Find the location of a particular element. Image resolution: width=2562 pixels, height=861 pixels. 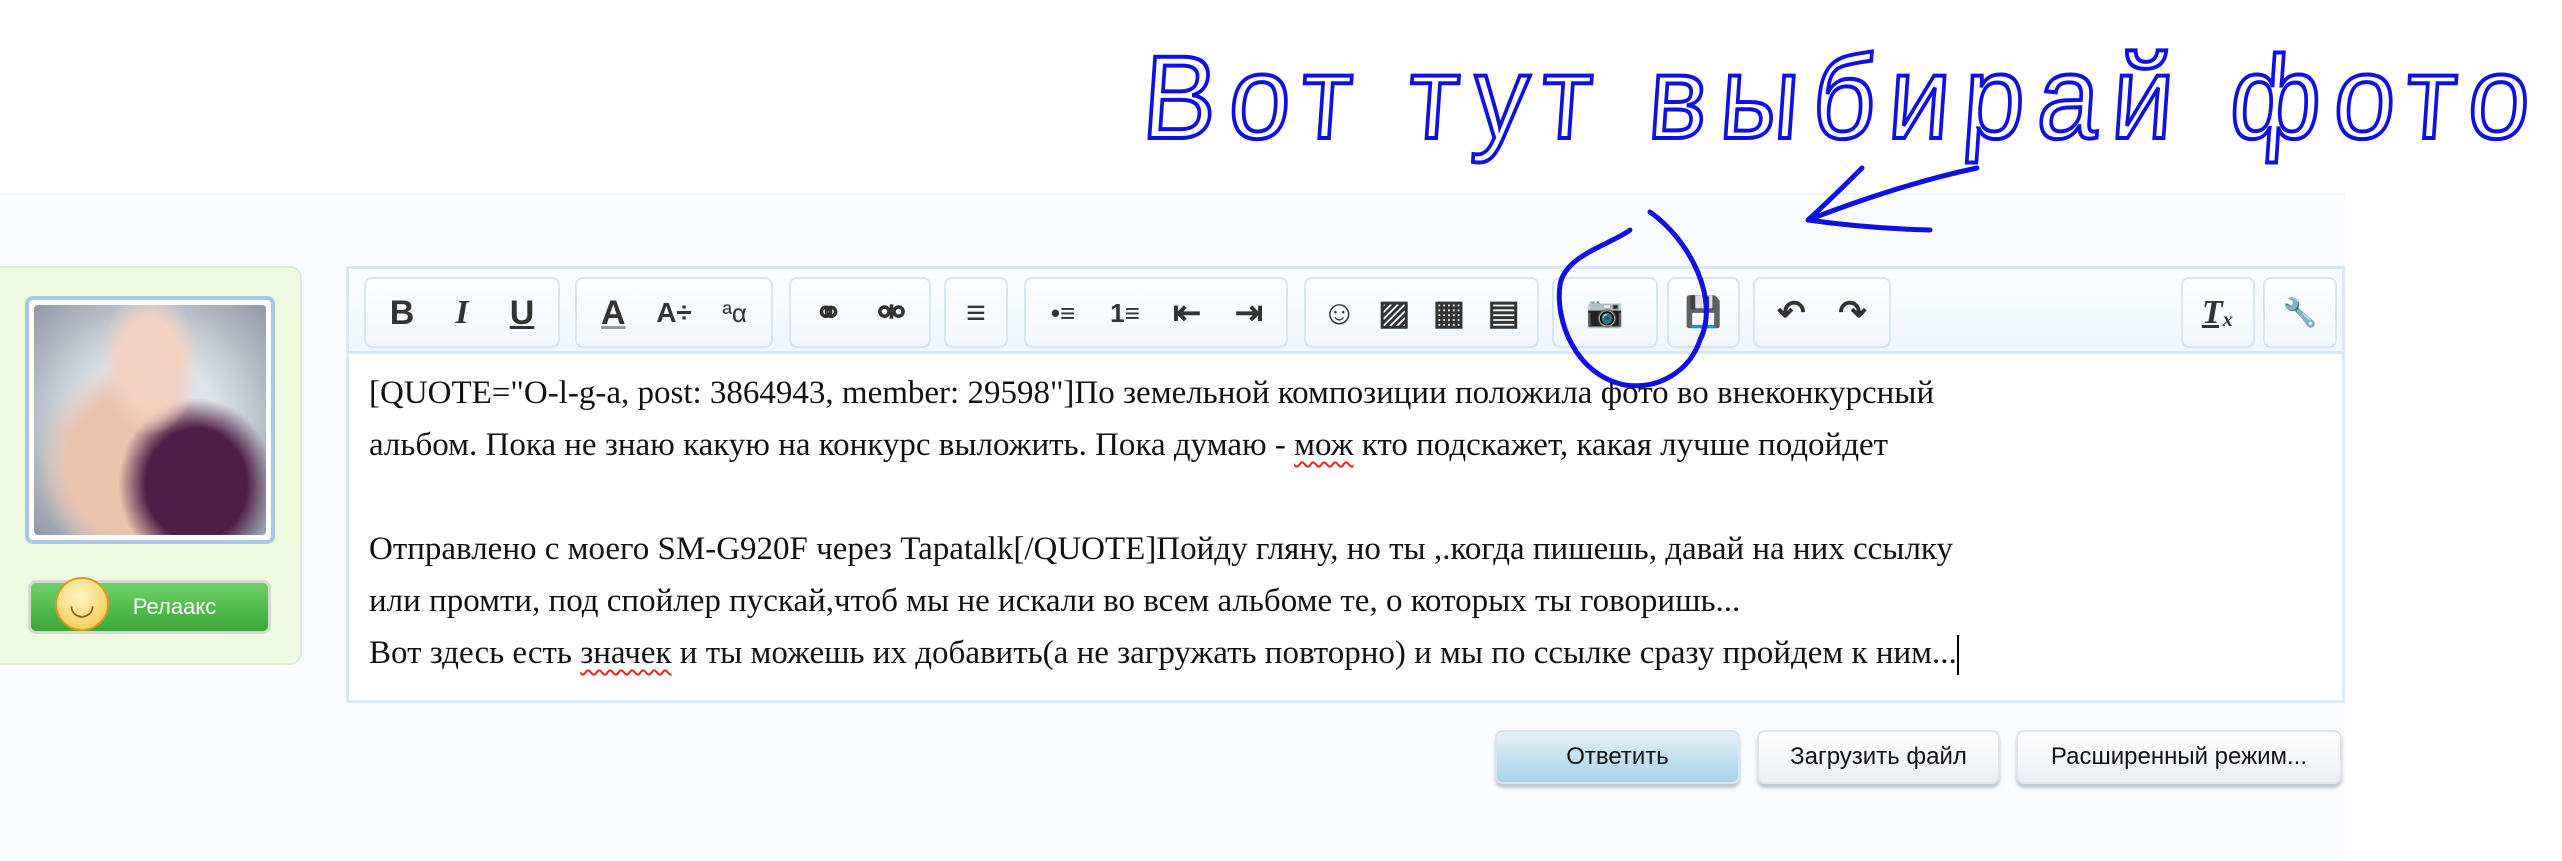

font-group: A A÷ ªα is located at coordinates (674, 312).